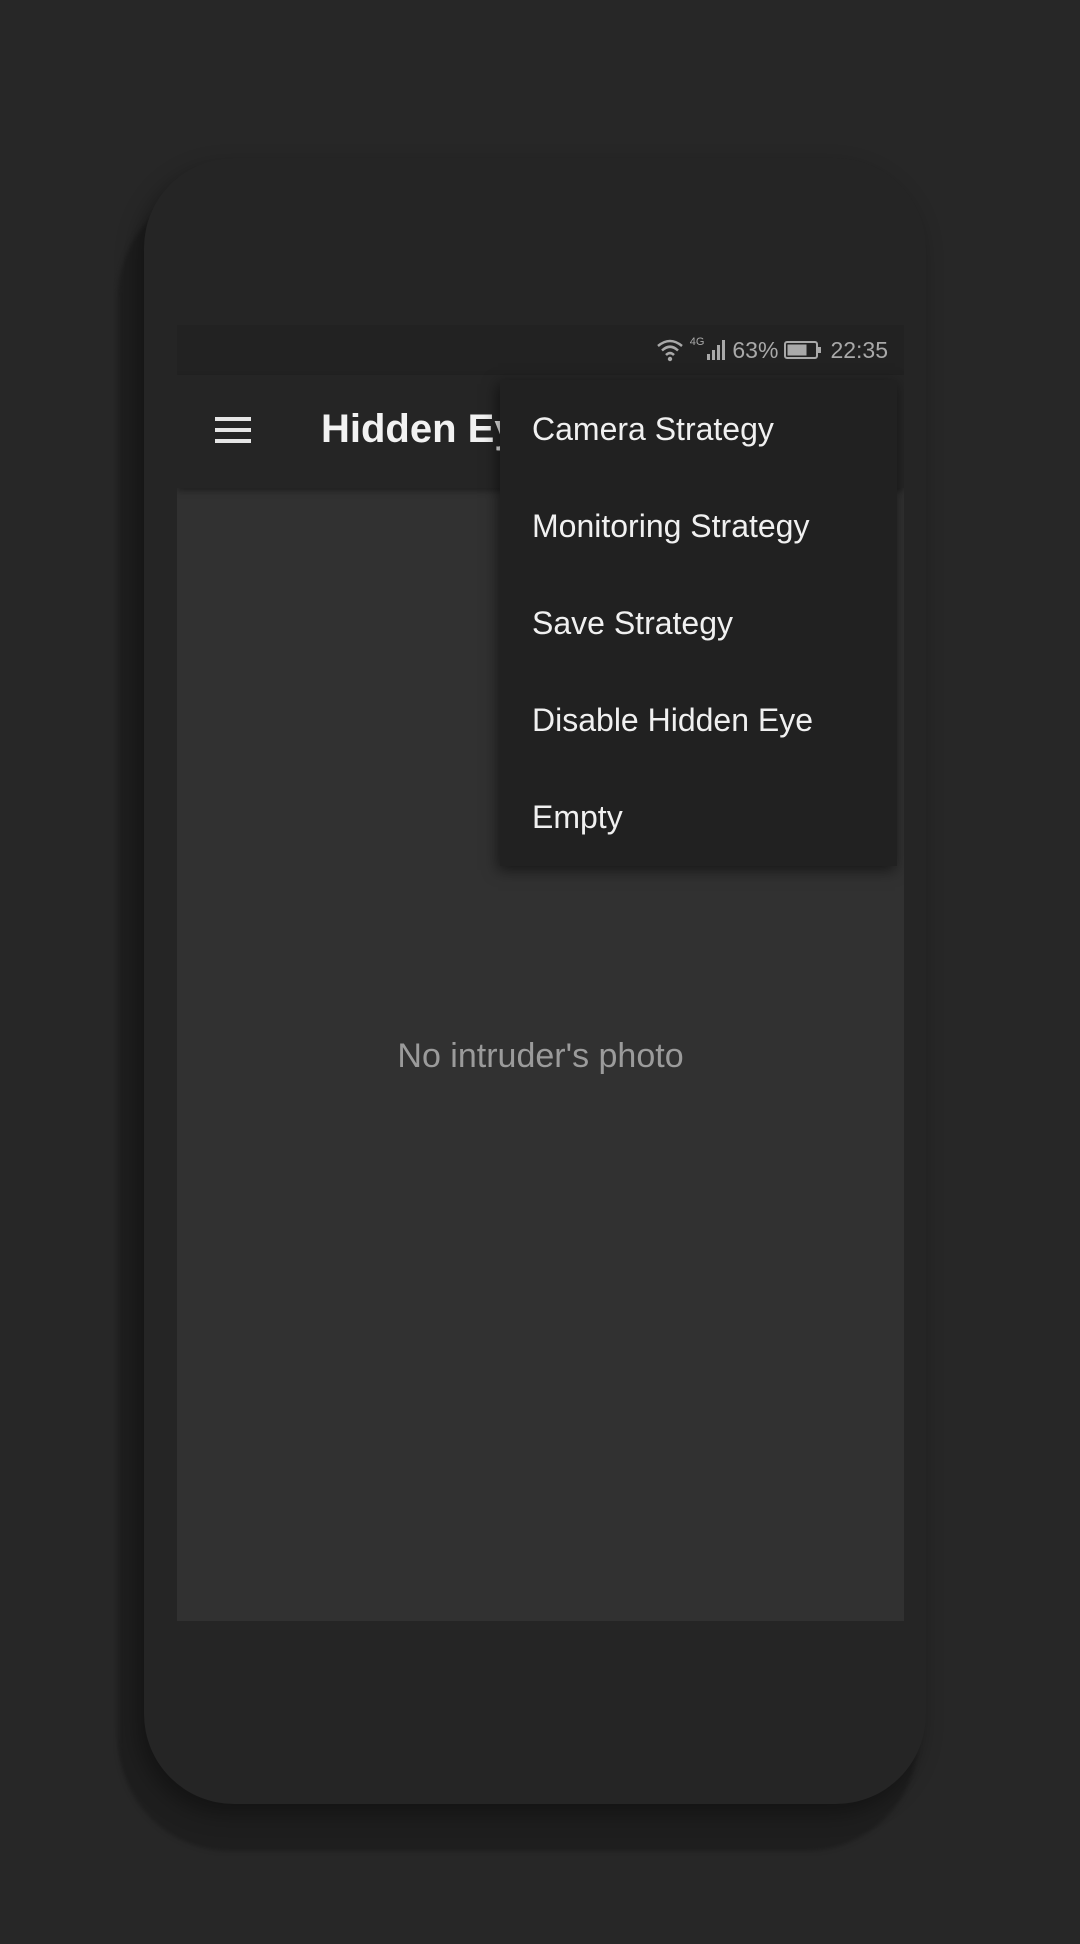 This screenshot has width=1080, height=1944. I want to click on status-bar: 4G 63% 22:35, so click(540, 350).